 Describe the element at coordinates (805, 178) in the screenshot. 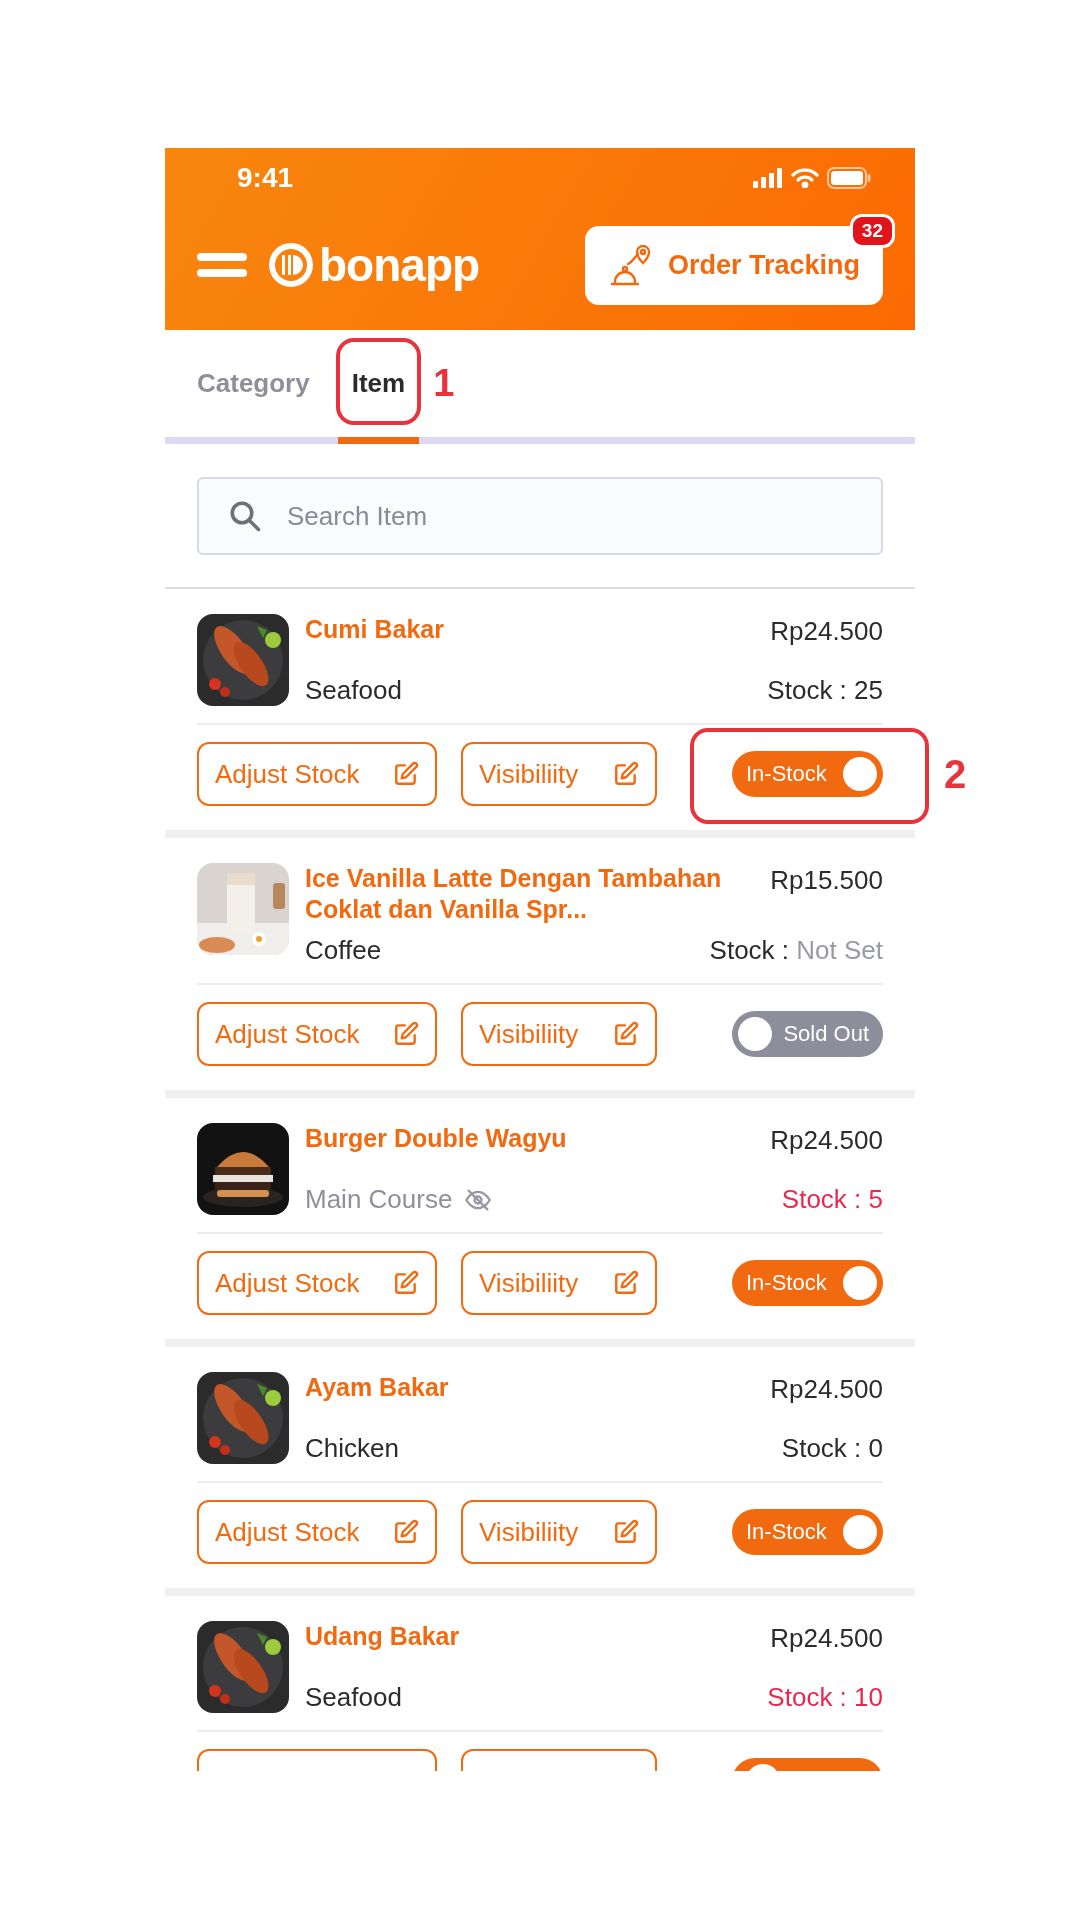

I see `wifi-icon` at that location.